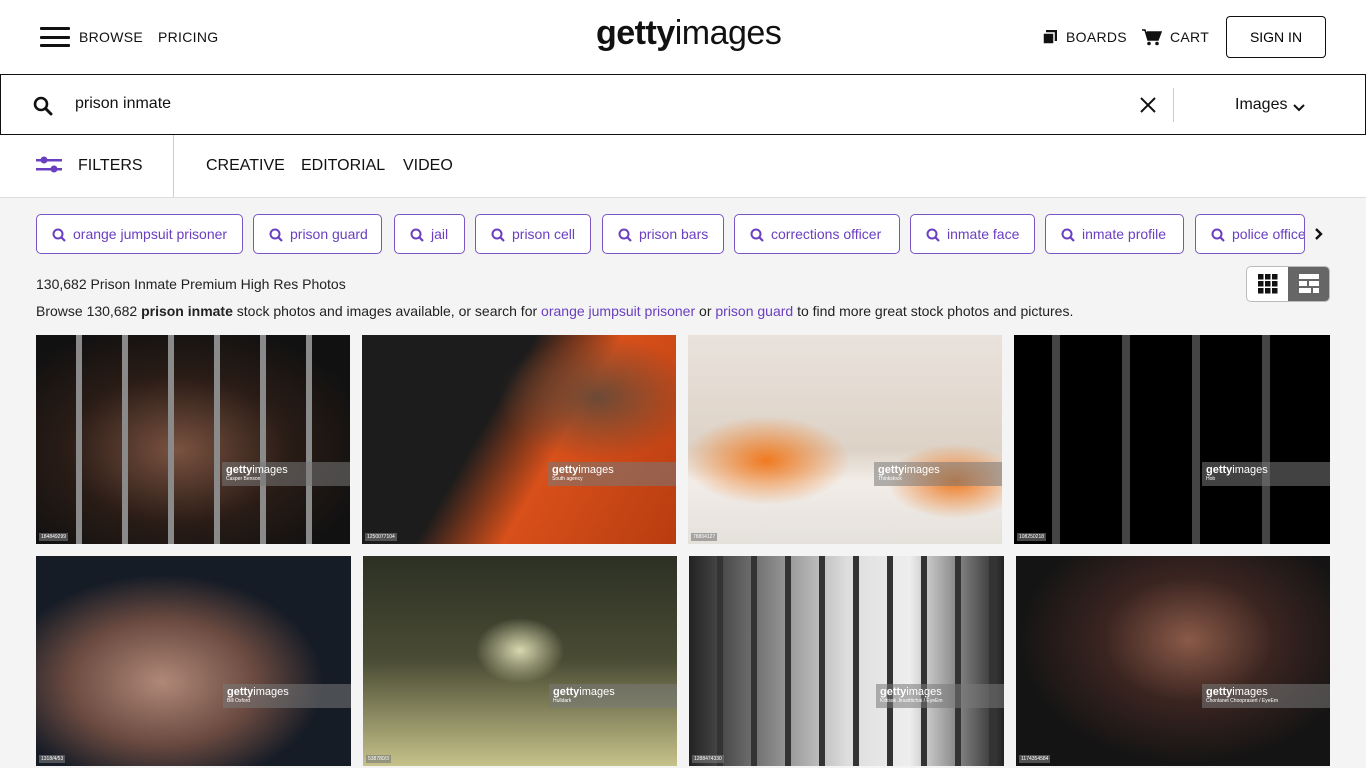  What do you see at coordinates (1172, 439) in the screenshot?
I see `image-result: gettyimages Hob 108250218` at bounding box center [1172, 439].